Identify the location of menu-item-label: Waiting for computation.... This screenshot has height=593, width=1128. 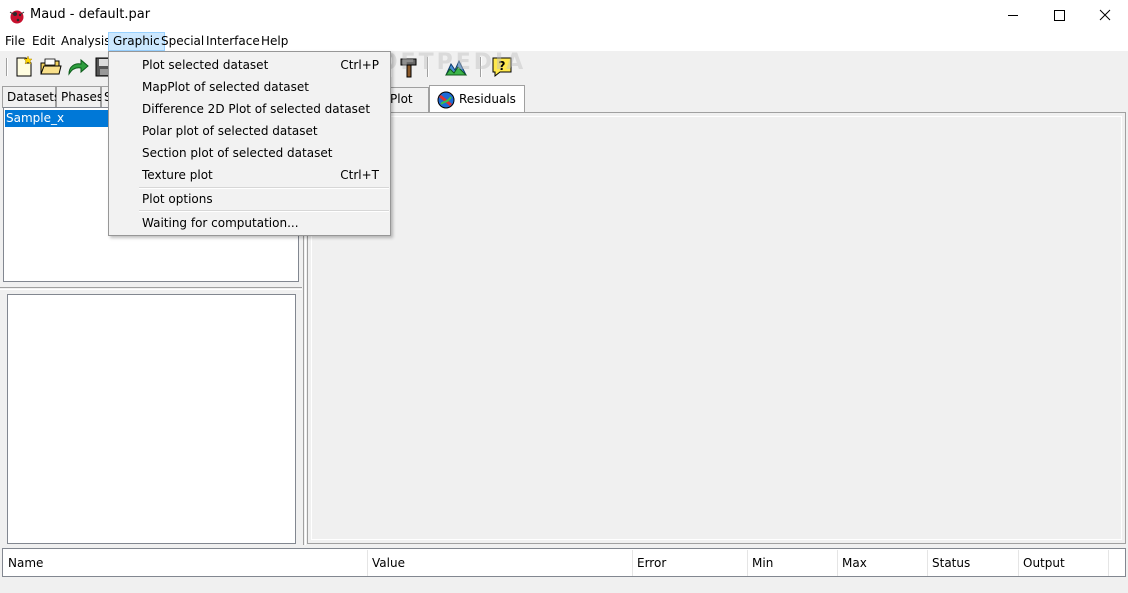
(220, 223).